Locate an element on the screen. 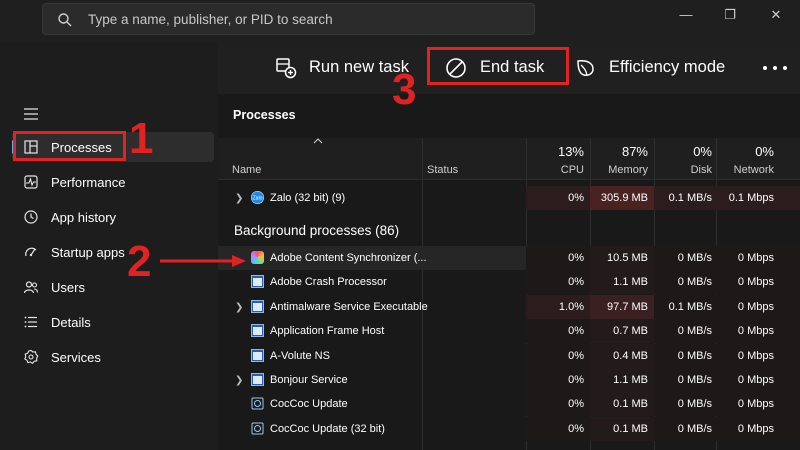  process-name: Application Frame Host is located at coordinates (327, 331).